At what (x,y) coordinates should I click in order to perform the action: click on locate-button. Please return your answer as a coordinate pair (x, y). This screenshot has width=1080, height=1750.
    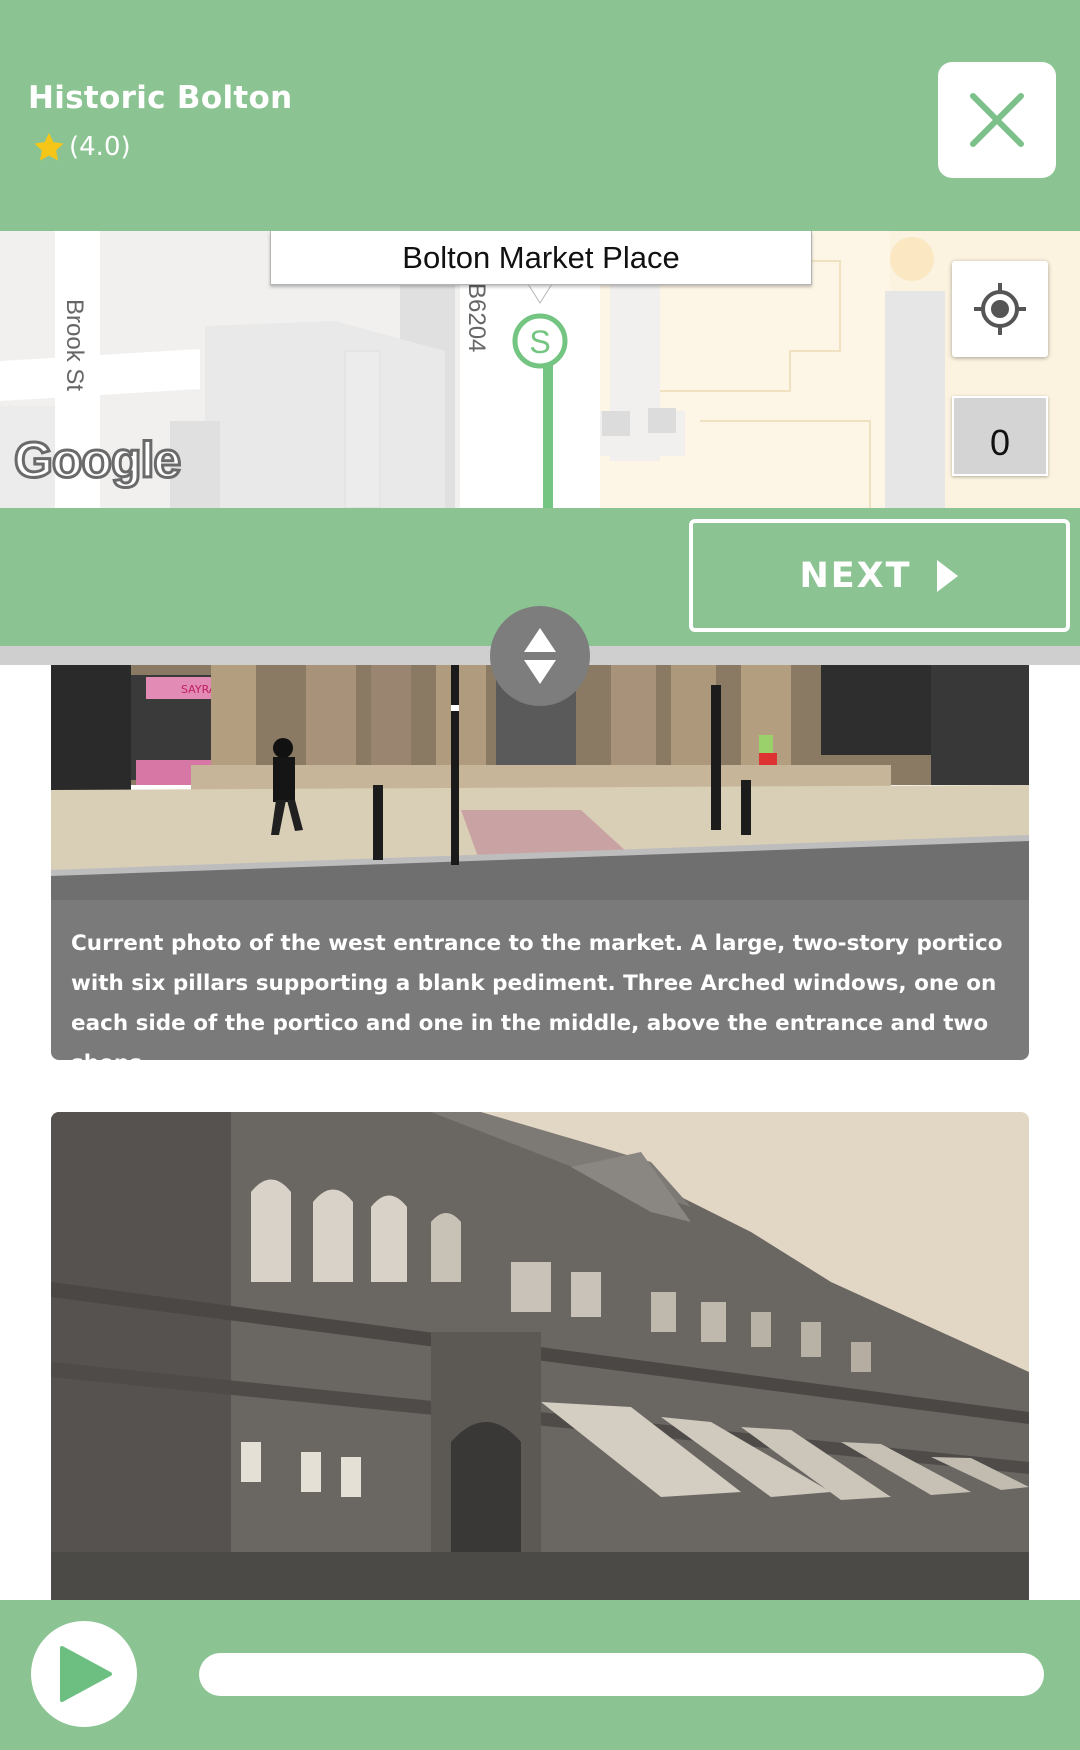
    Looking at the image, I should click on (1000, 309).